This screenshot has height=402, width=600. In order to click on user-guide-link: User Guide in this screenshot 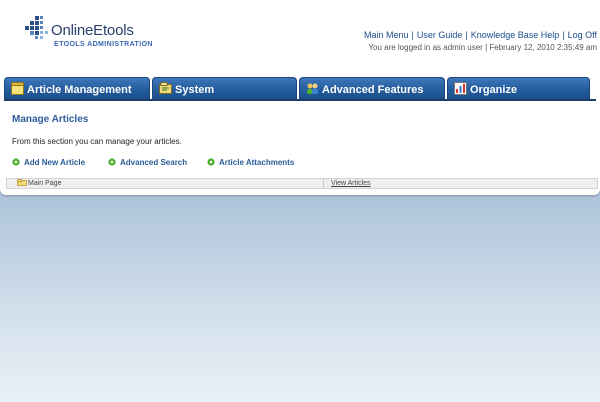, I will do `click(440, 35)`.